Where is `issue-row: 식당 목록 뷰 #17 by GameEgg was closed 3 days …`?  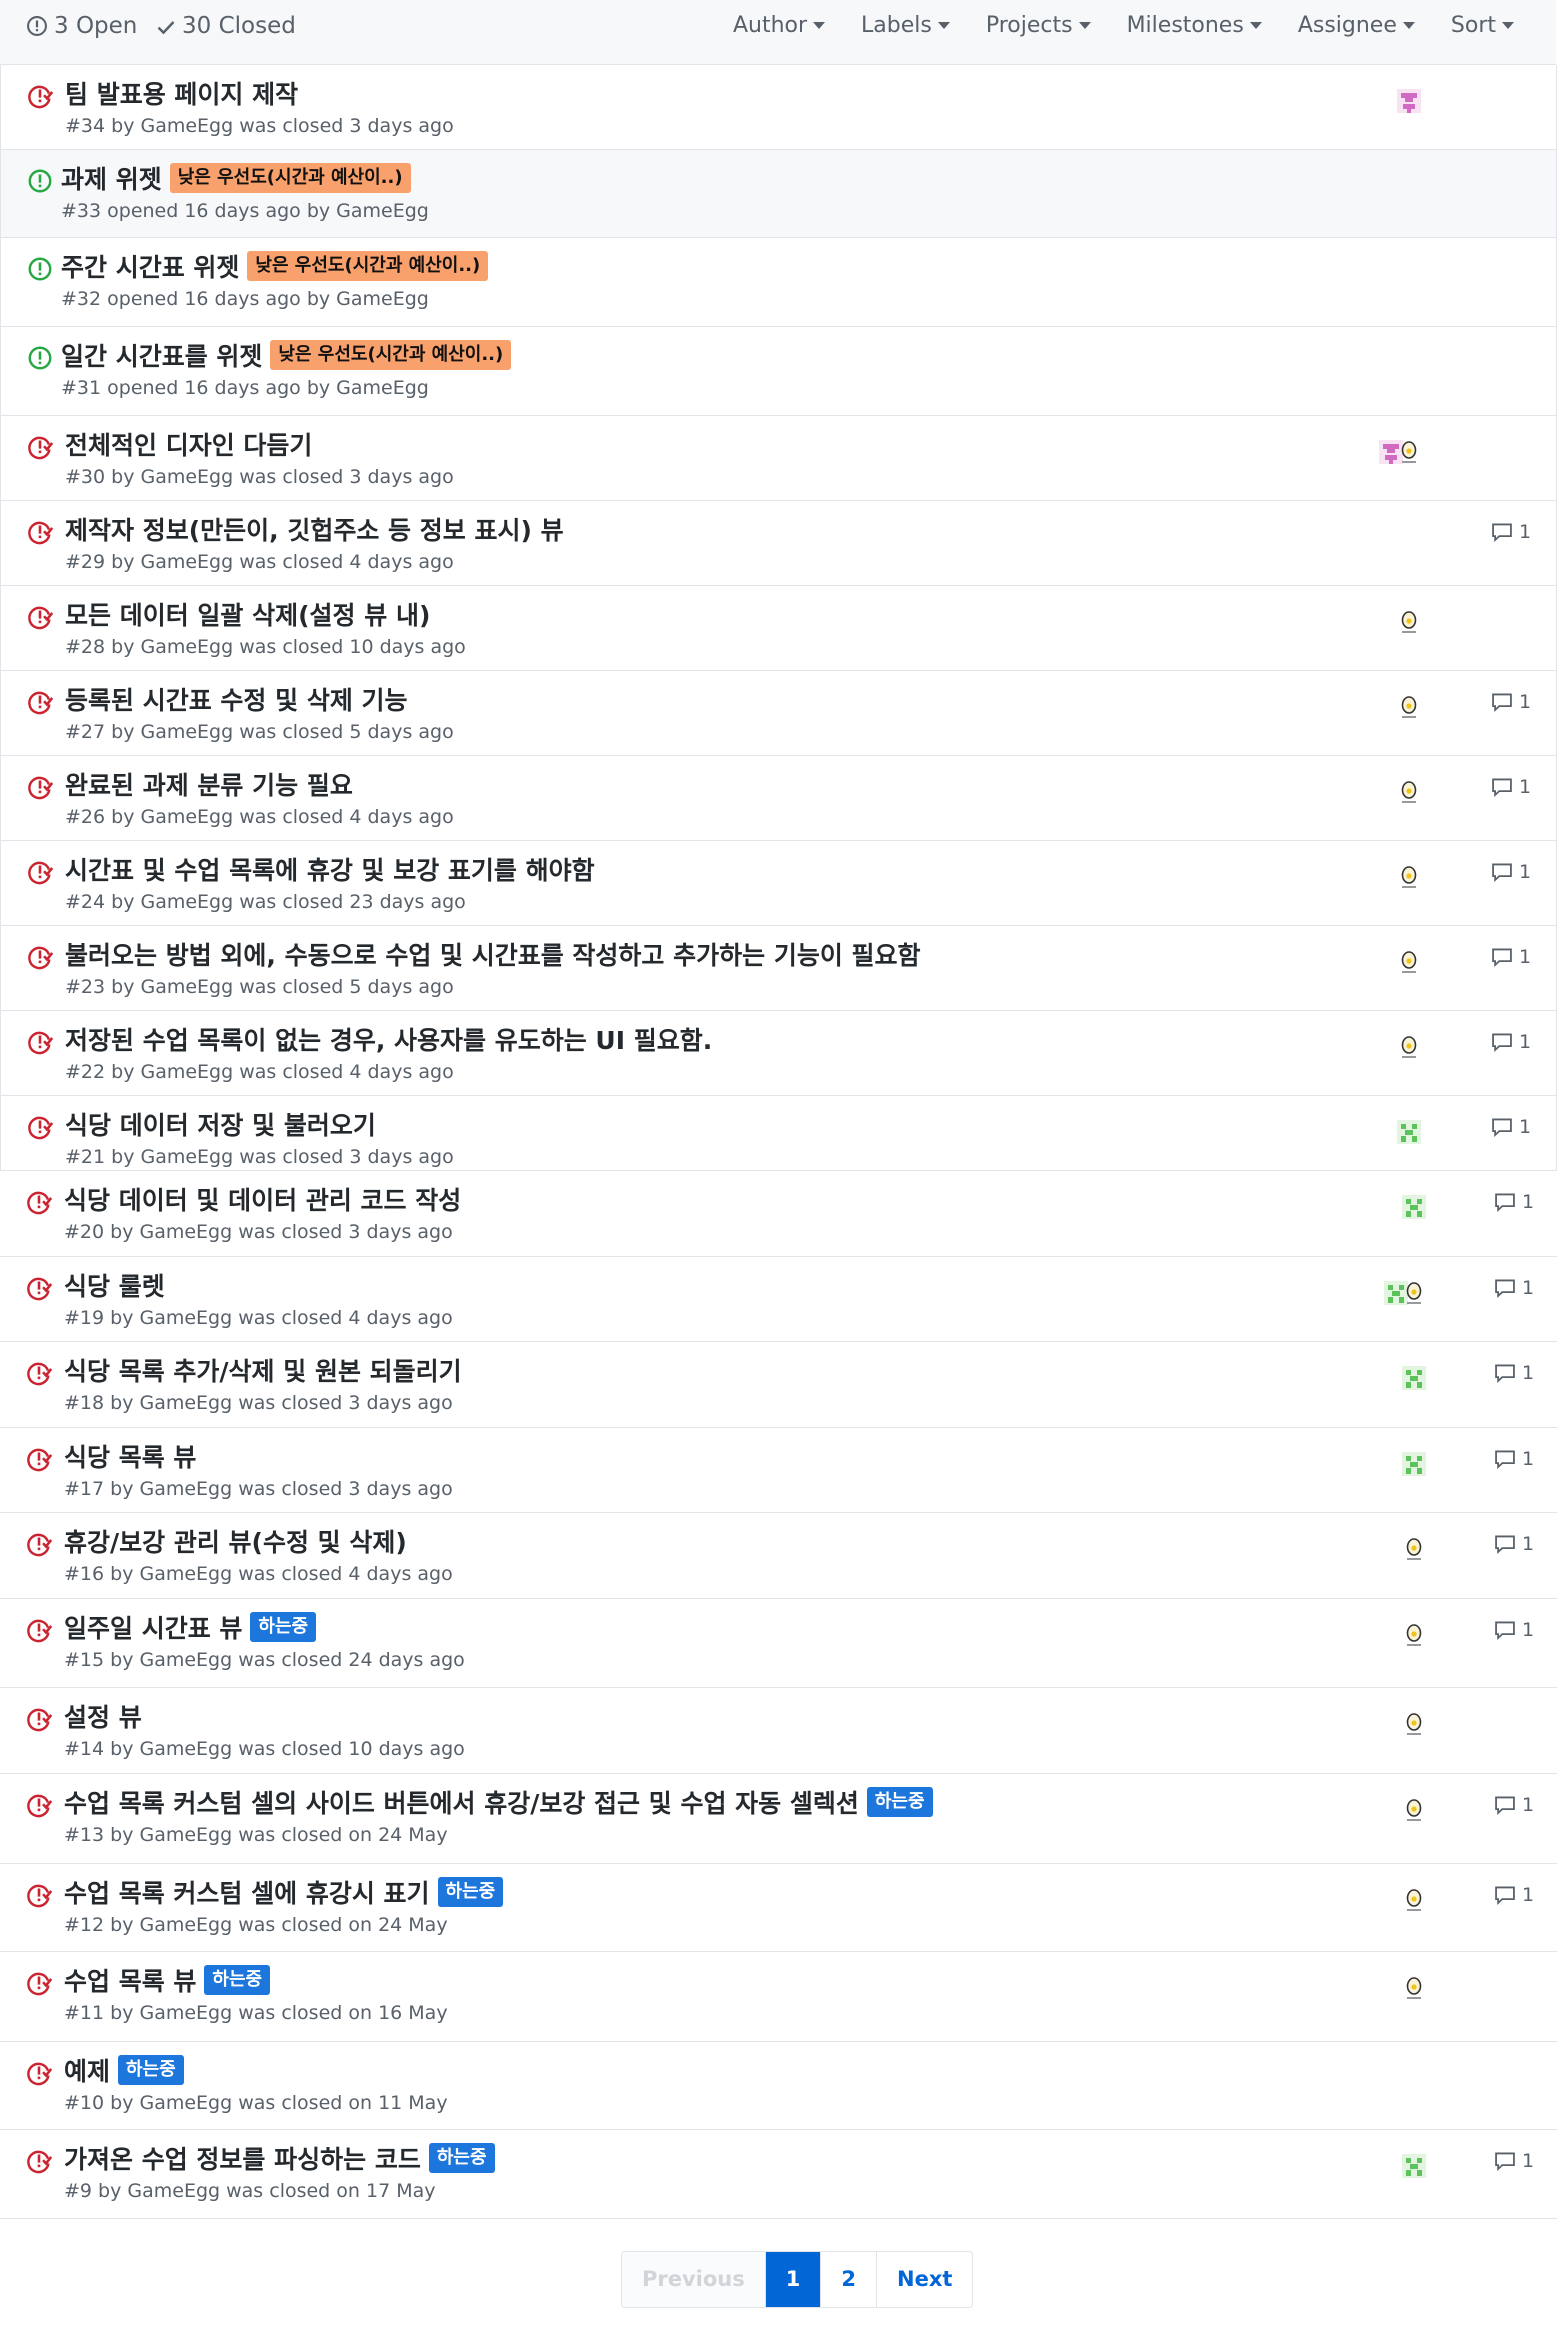
issue-row: 식당 목록 뷰 #17 by GameEgg was closed 3 days … is located at coordinates (778, 1470).